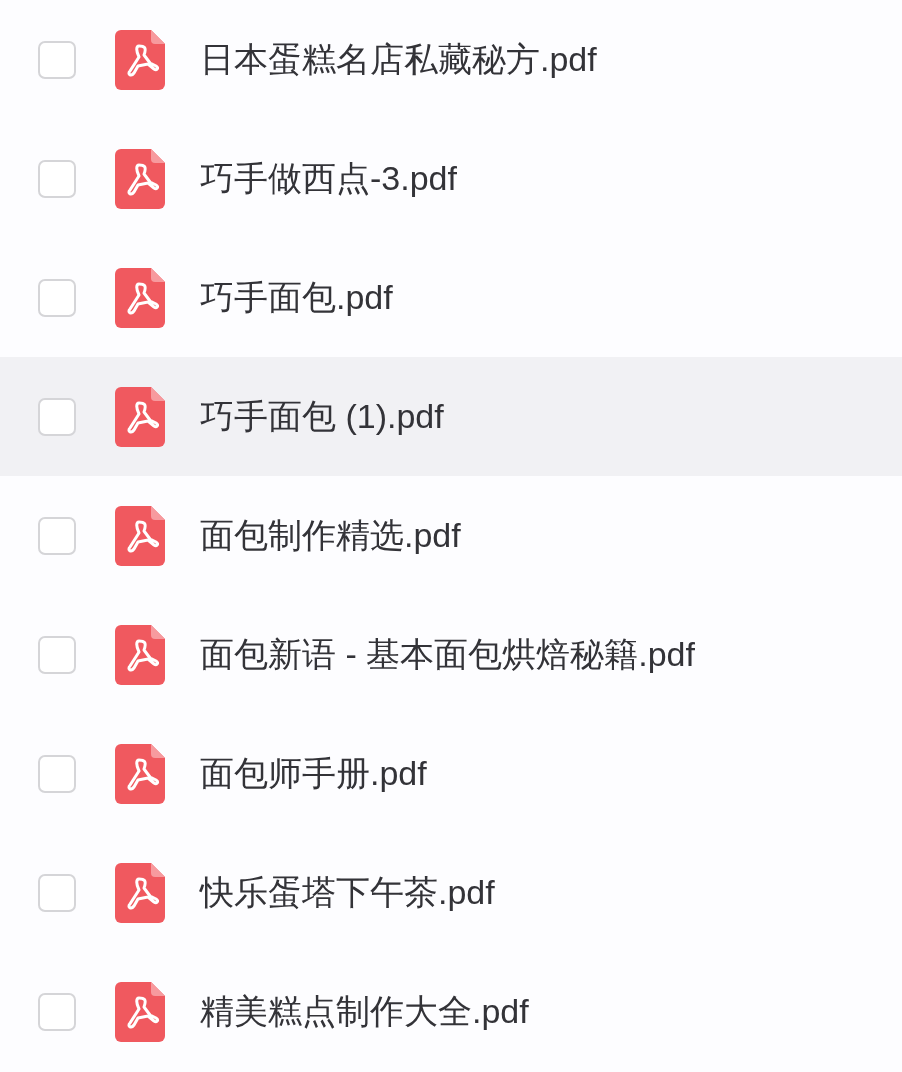 The width and height of the screenshot is (902, 1072). Describe the element at coordinates (451, 416) in the screenshot. I see `file-row: 巧手面包 (1).pdf` at that location.